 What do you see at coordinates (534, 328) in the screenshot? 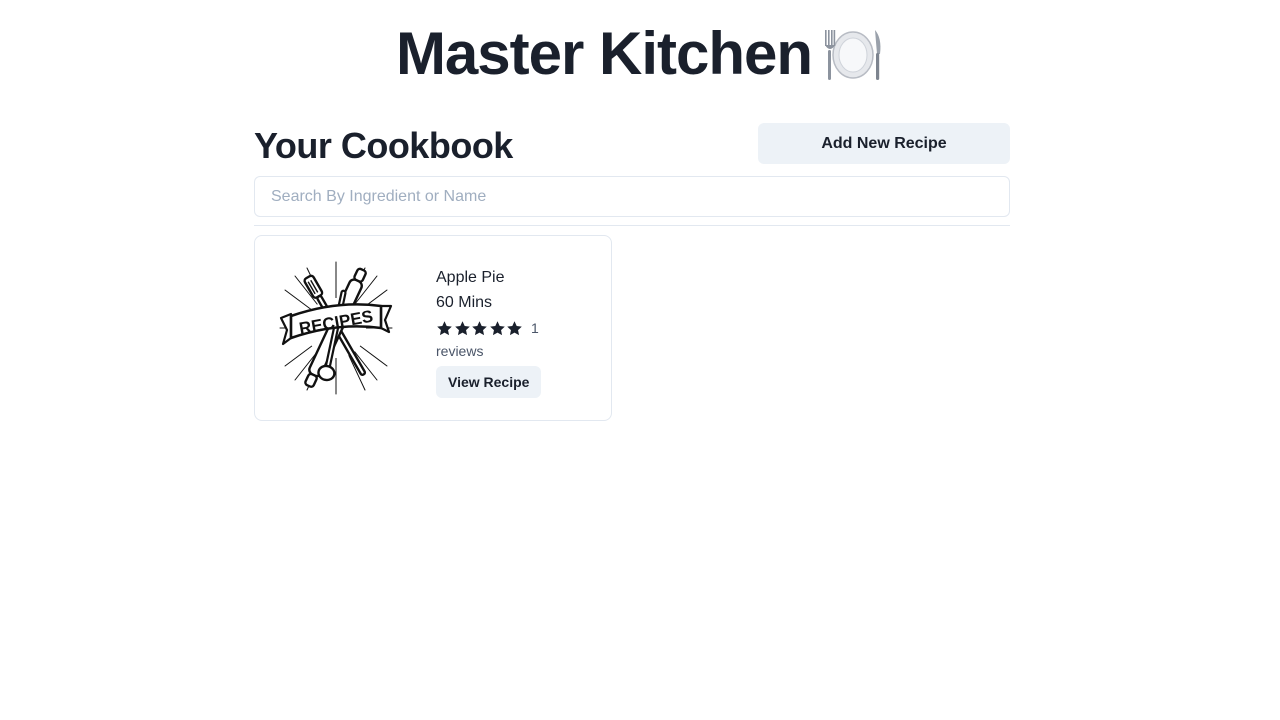
I see `review-count: 1` at bounding box center [534, 328].